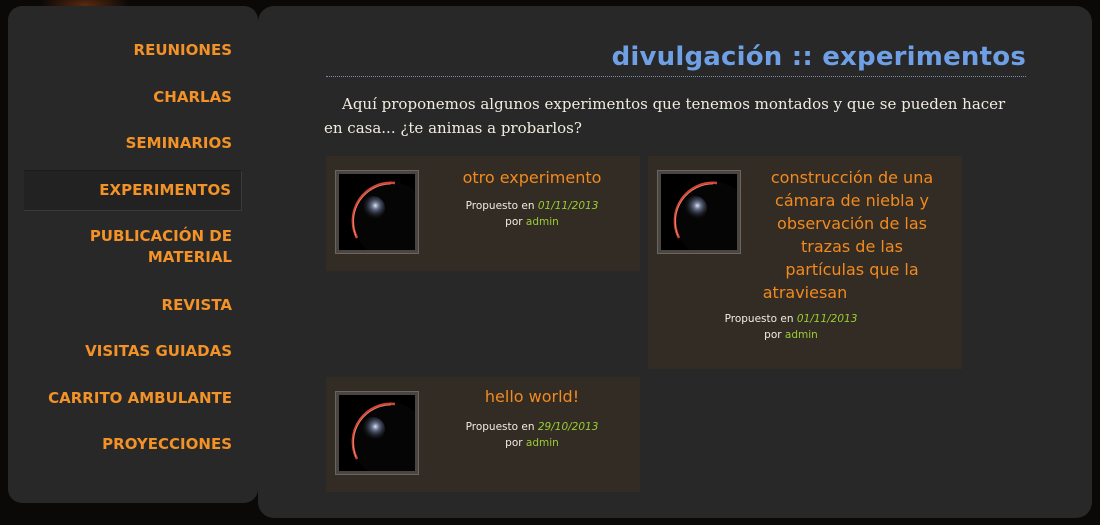 This screenshot has height=525, width=1100. Describe the element at coordinates (532, 177) in the screenshot. I see `post-title-link: otro experimento` at that location.